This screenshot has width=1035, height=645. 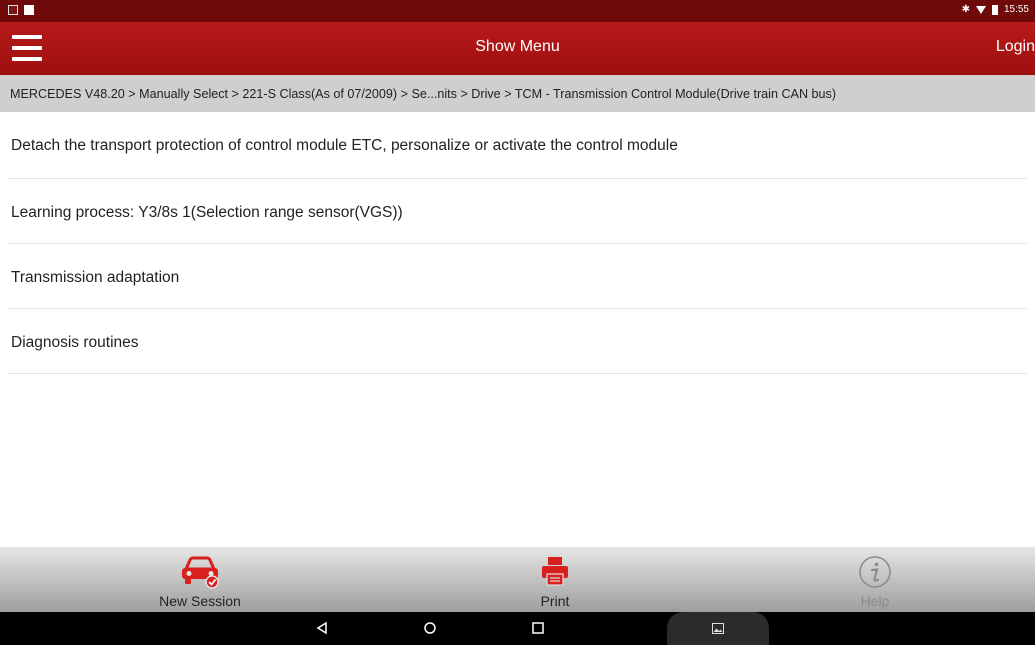 What do you see at coordinates (13, 10) in the screenshot?
I see `gallery-notification-icon` at bounding box center [13, 10].